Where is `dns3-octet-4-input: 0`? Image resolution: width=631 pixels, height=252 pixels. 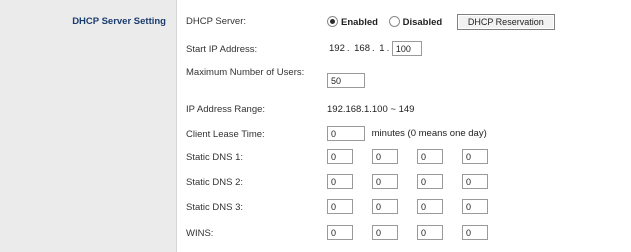
dns3-octet-4-input: 0 is located at coordinates (475, 206).